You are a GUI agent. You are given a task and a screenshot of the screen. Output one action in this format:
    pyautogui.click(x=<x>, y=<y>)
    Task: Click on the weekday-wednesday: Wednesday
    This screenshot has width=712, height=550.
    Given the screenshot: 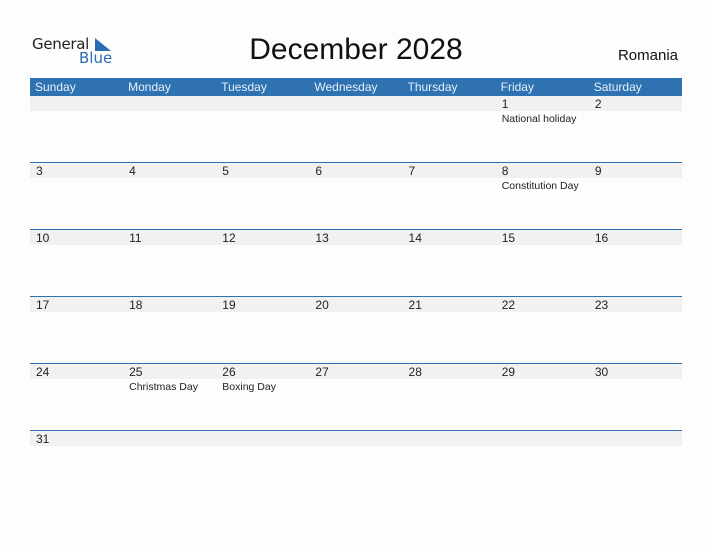 What is the action you would take?
    pyautogui.click(x=346, y=87)
    